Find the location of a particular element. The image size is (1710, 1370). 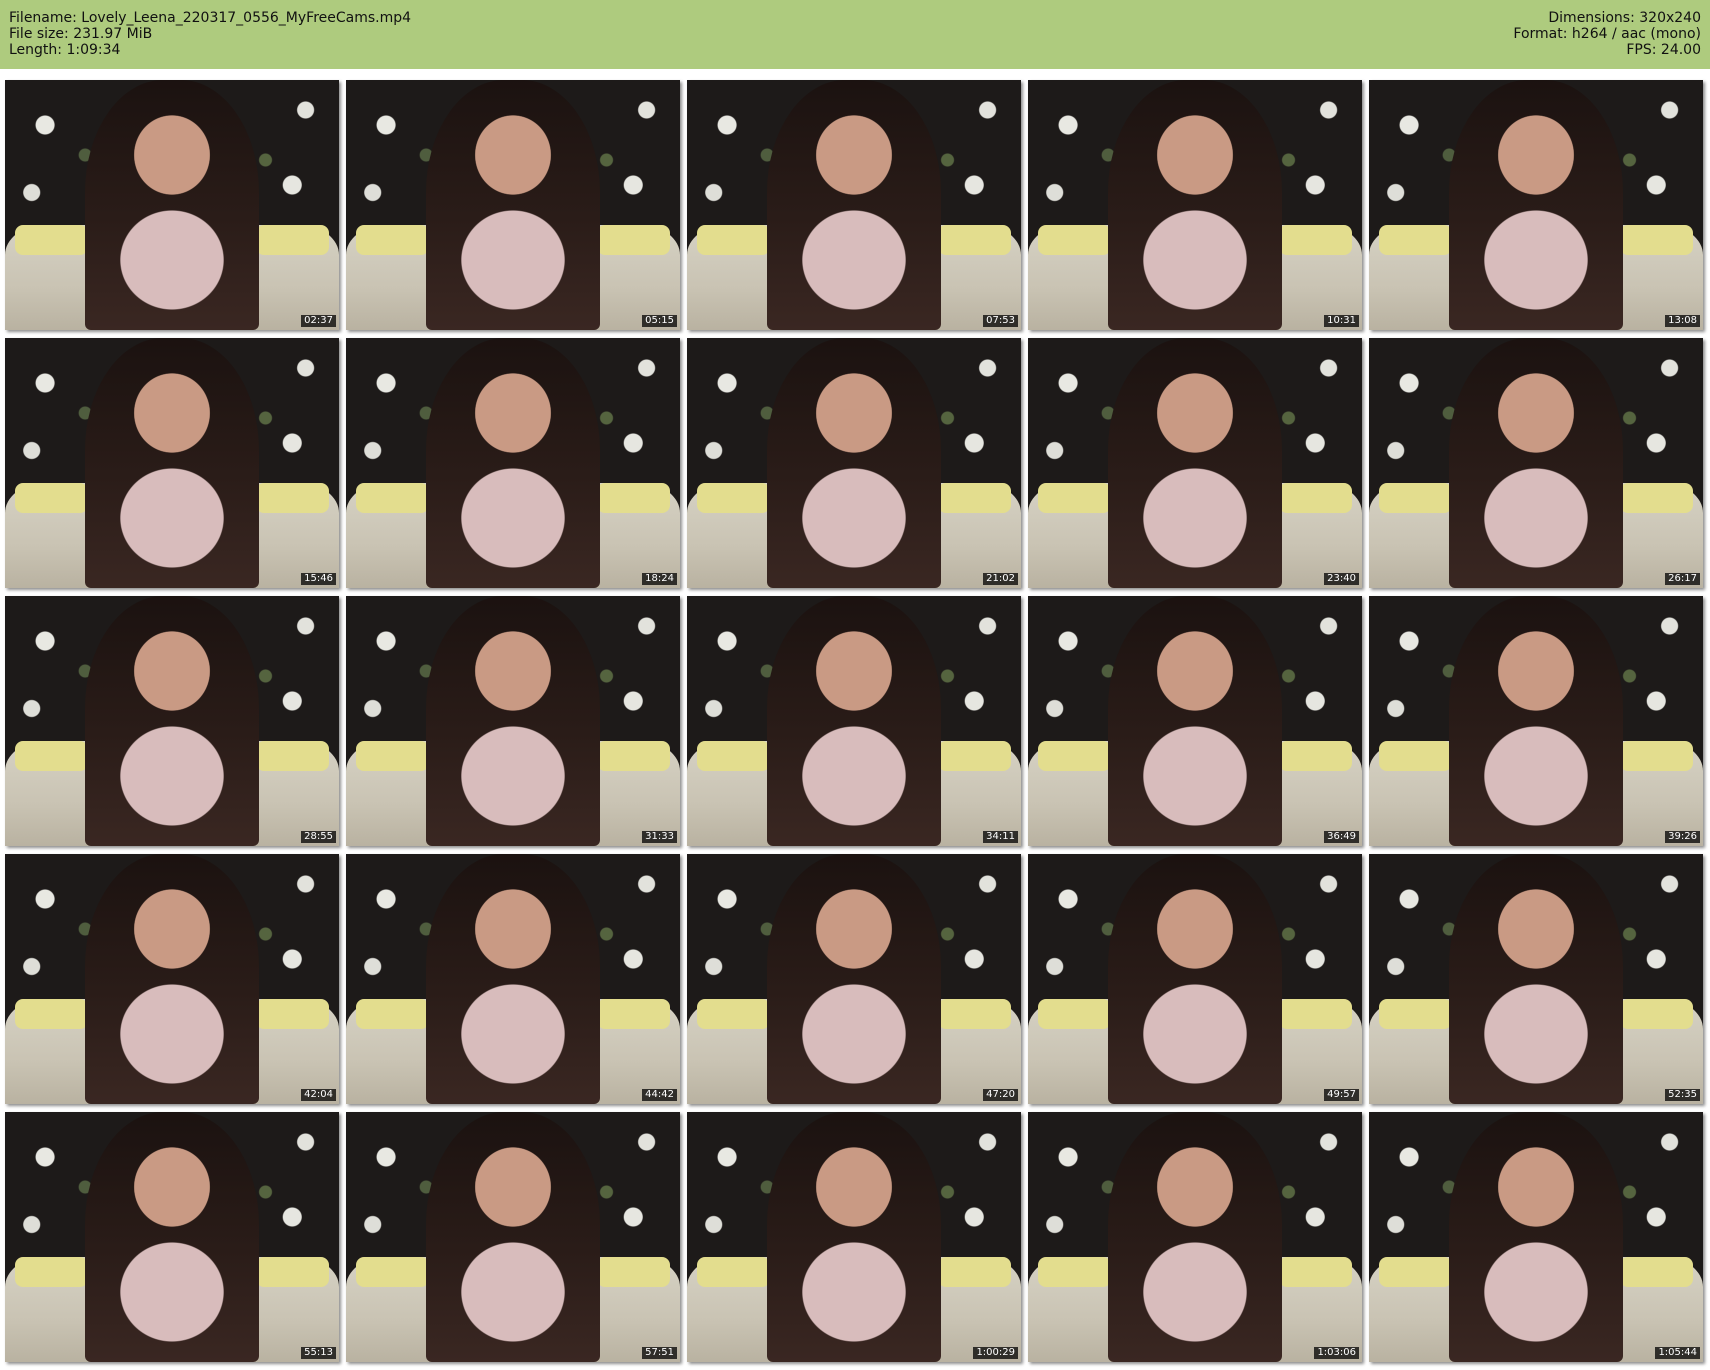

video-thumbnail: 36:49 is located at coordinates (1195, 721).